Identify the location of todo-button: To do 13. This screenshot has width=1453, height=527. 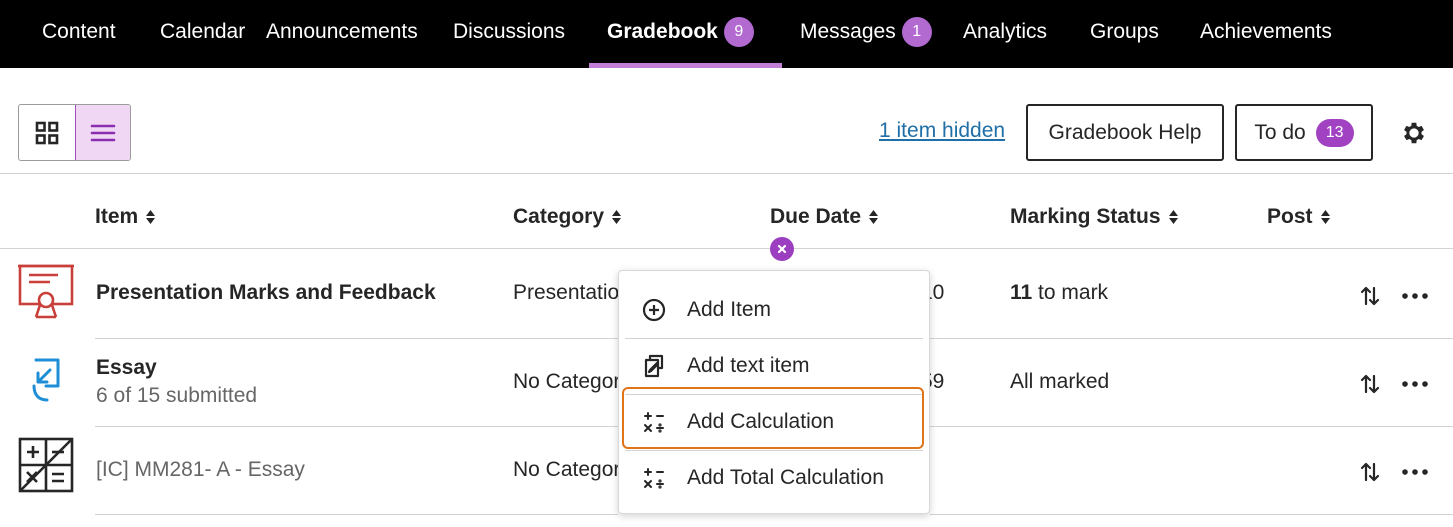
(1304, 132).